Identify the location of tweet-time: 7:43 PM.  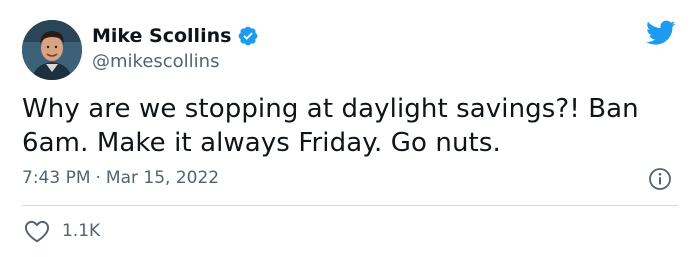
(56, 178).